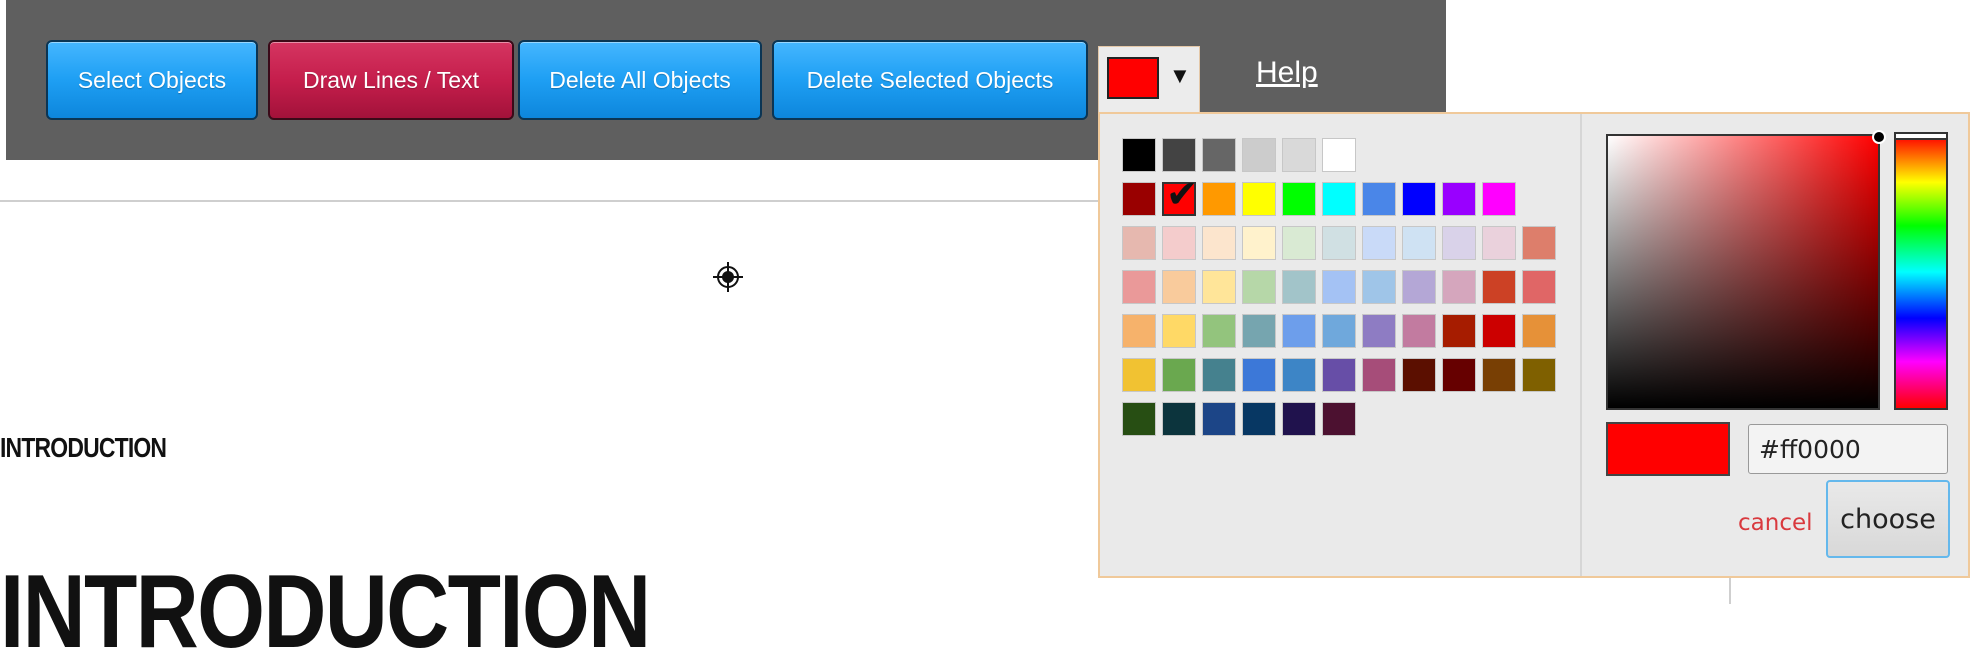 This screenshot has width=1984, height=670. I want to click on color-picker-trigger: ▼, so click(1149, 80).